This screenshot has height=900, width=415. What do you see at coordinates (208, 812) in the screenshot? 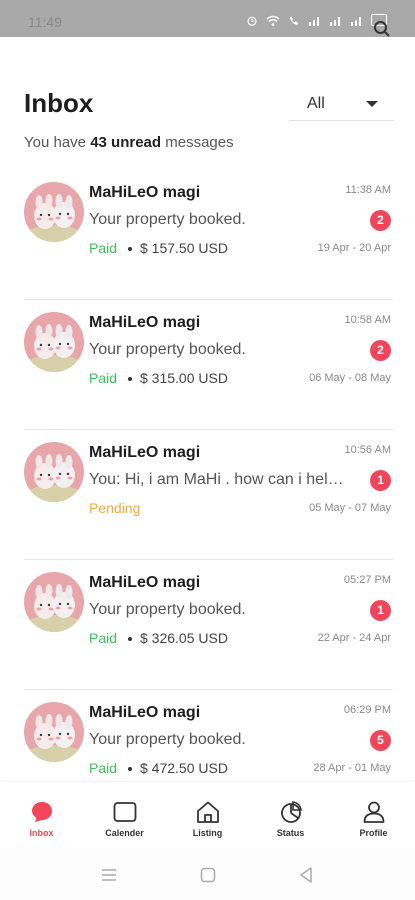
I see `home-icon` at bounding box center [208, 812].